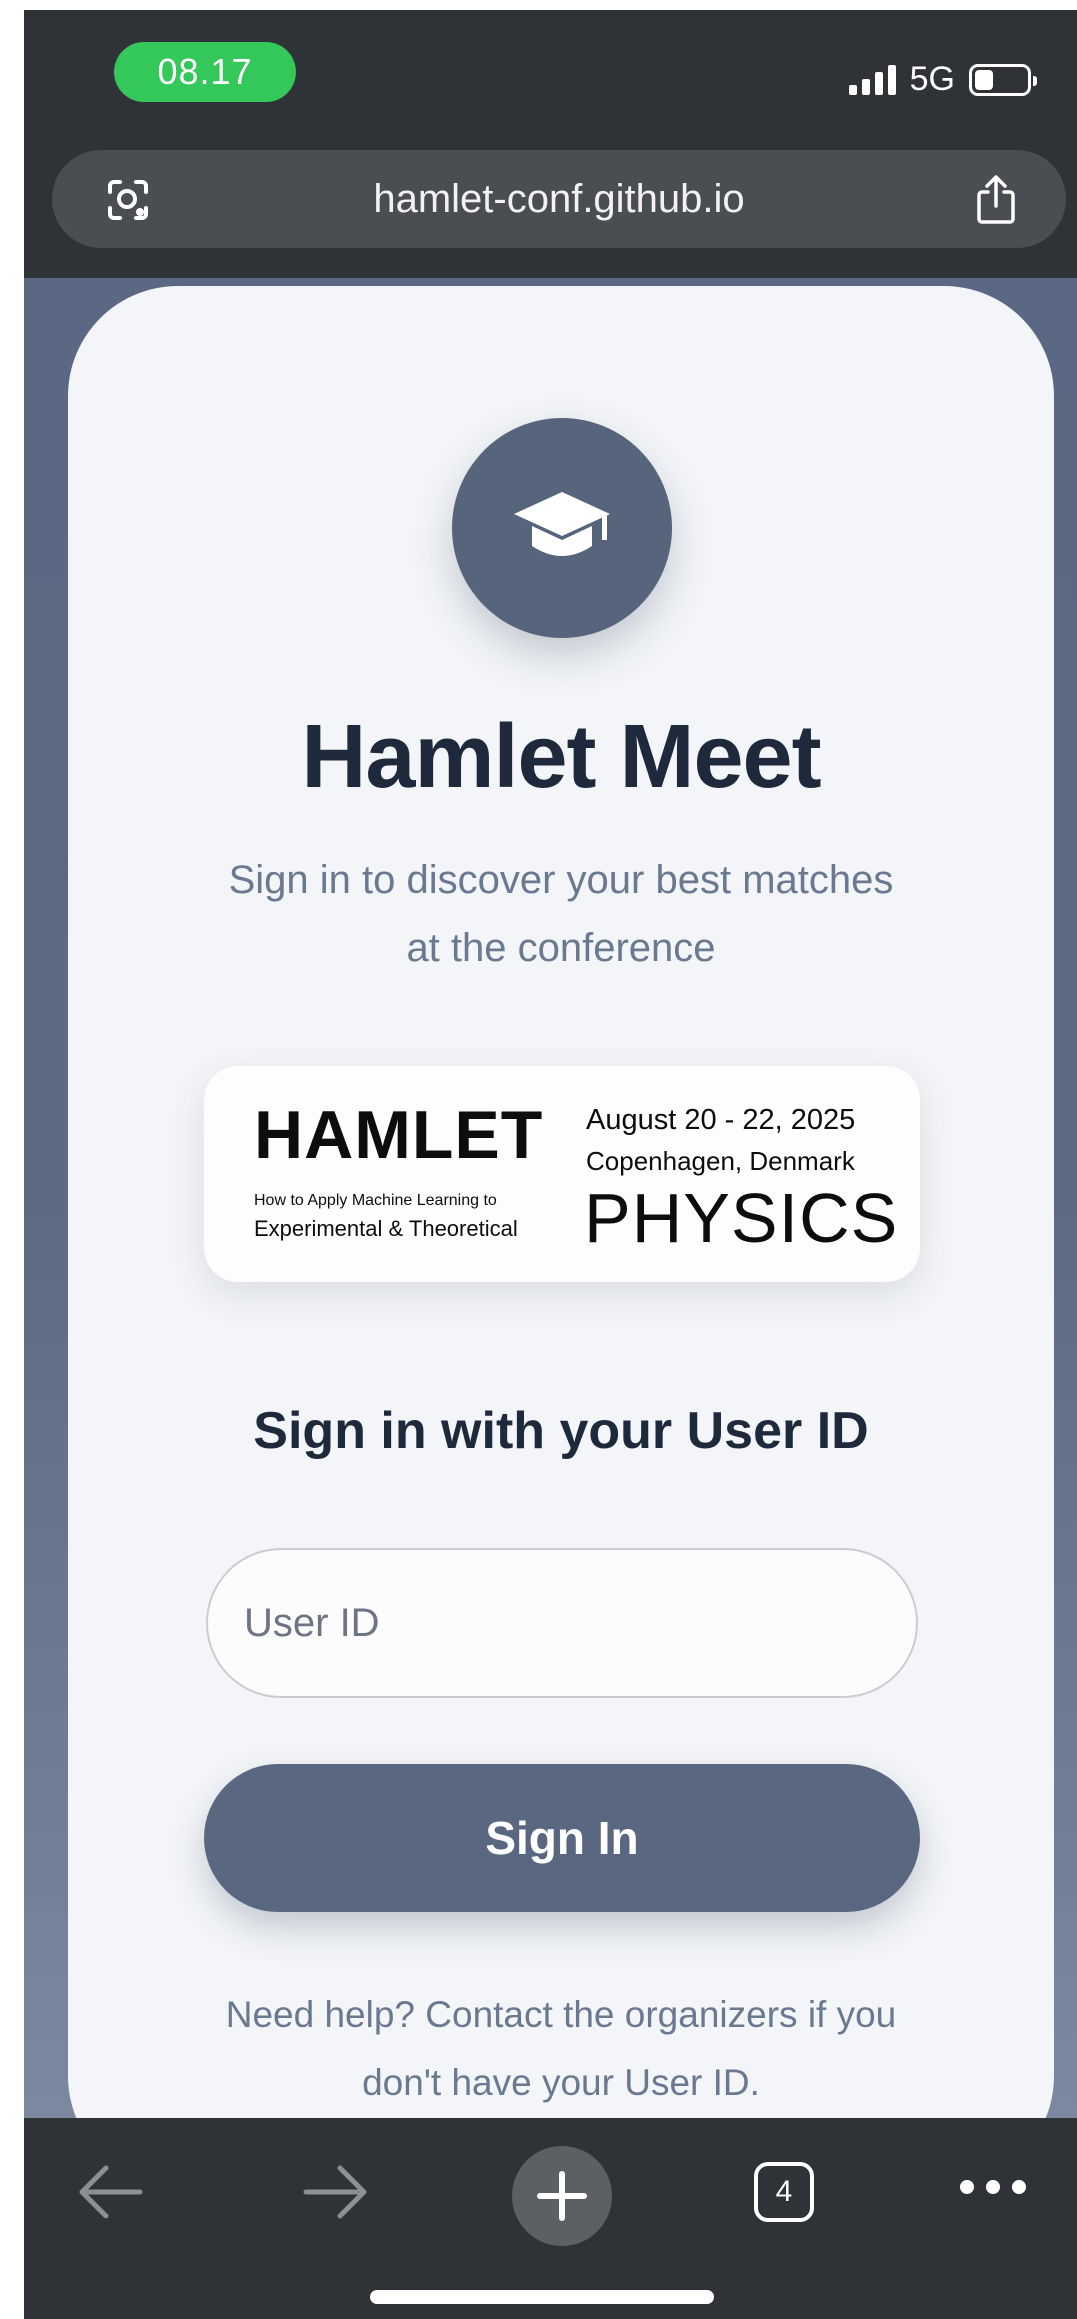  I want to click on user-id-input, so click(562, 1623).